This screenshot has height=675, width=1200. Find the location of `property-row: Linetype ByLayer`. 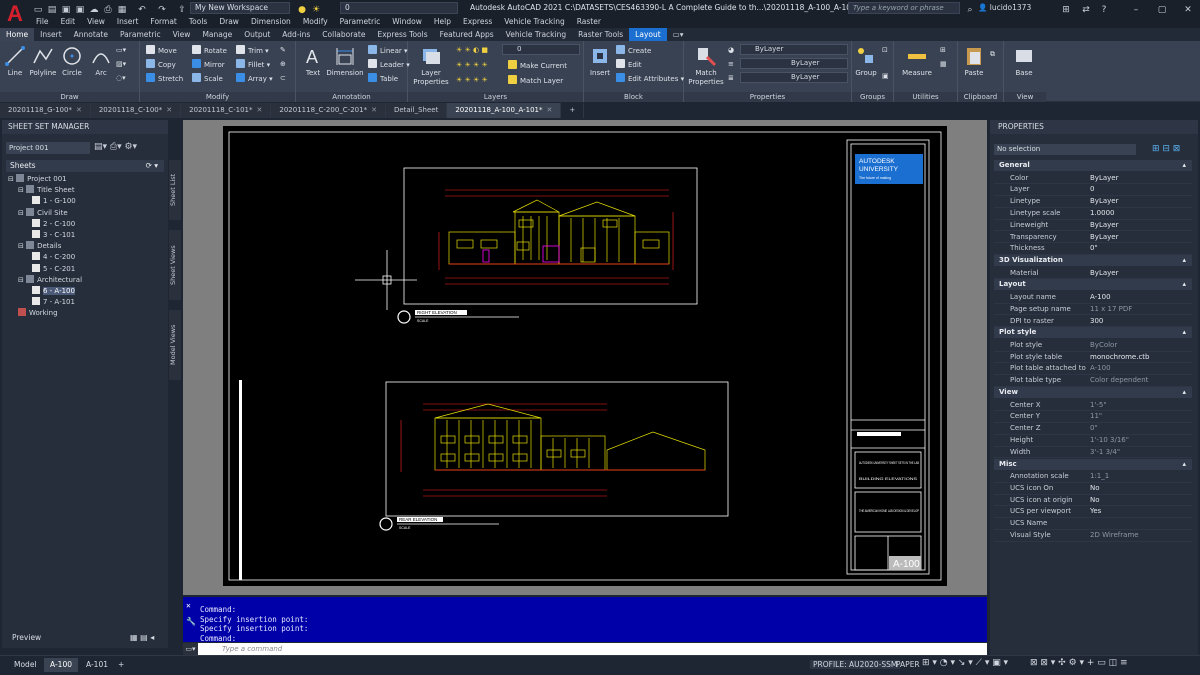

property-row: Linetype ByLayer is located at coordinates (1093, 202).